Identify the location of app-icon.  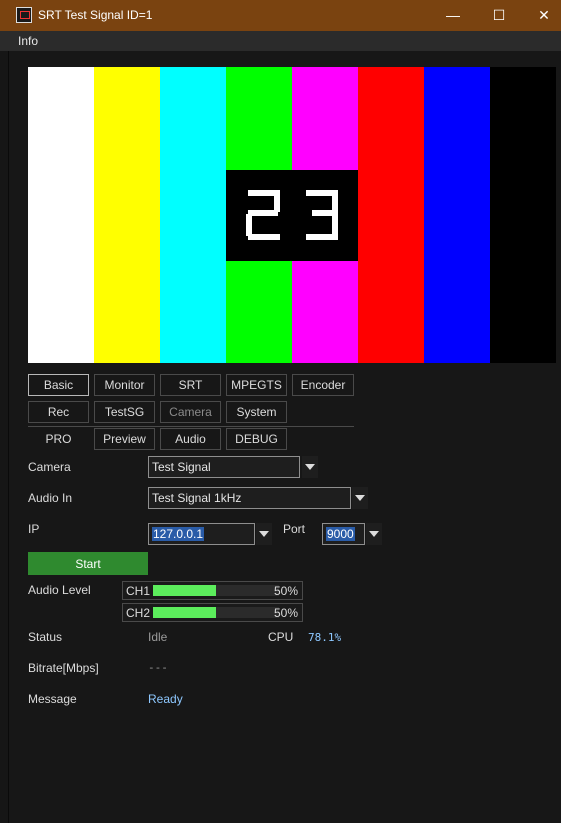
(24, 15).